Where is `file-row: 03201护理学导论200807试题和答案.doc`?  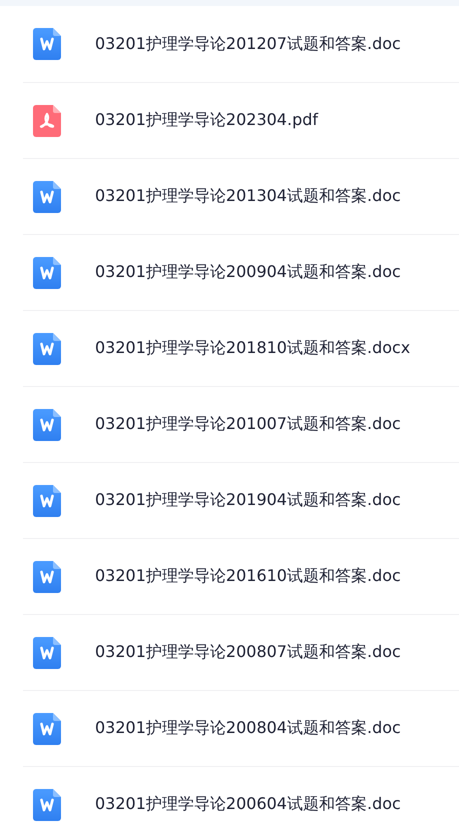
file-row: 03201护理学导论200807试题和答案.doc is located at coordinates (241, 652).